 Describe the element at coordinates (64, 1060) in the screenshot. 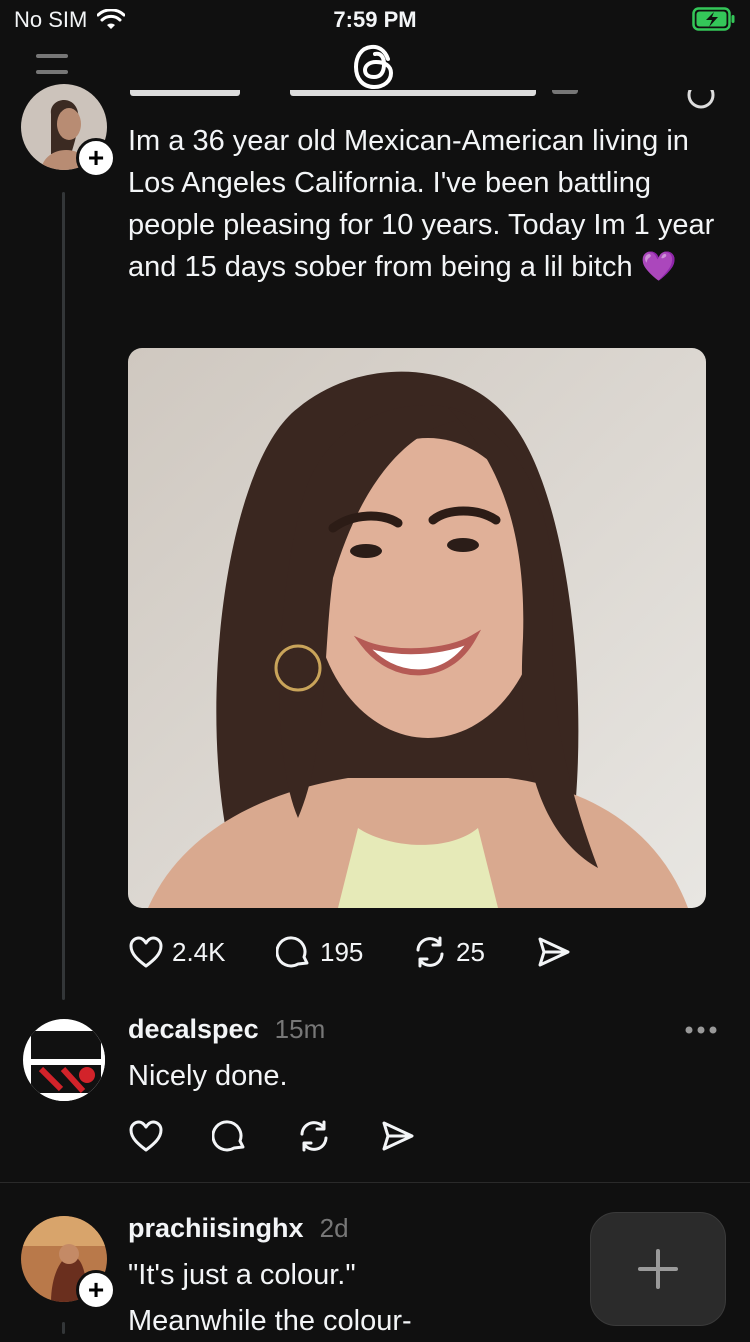

I see `avatar` at that location.